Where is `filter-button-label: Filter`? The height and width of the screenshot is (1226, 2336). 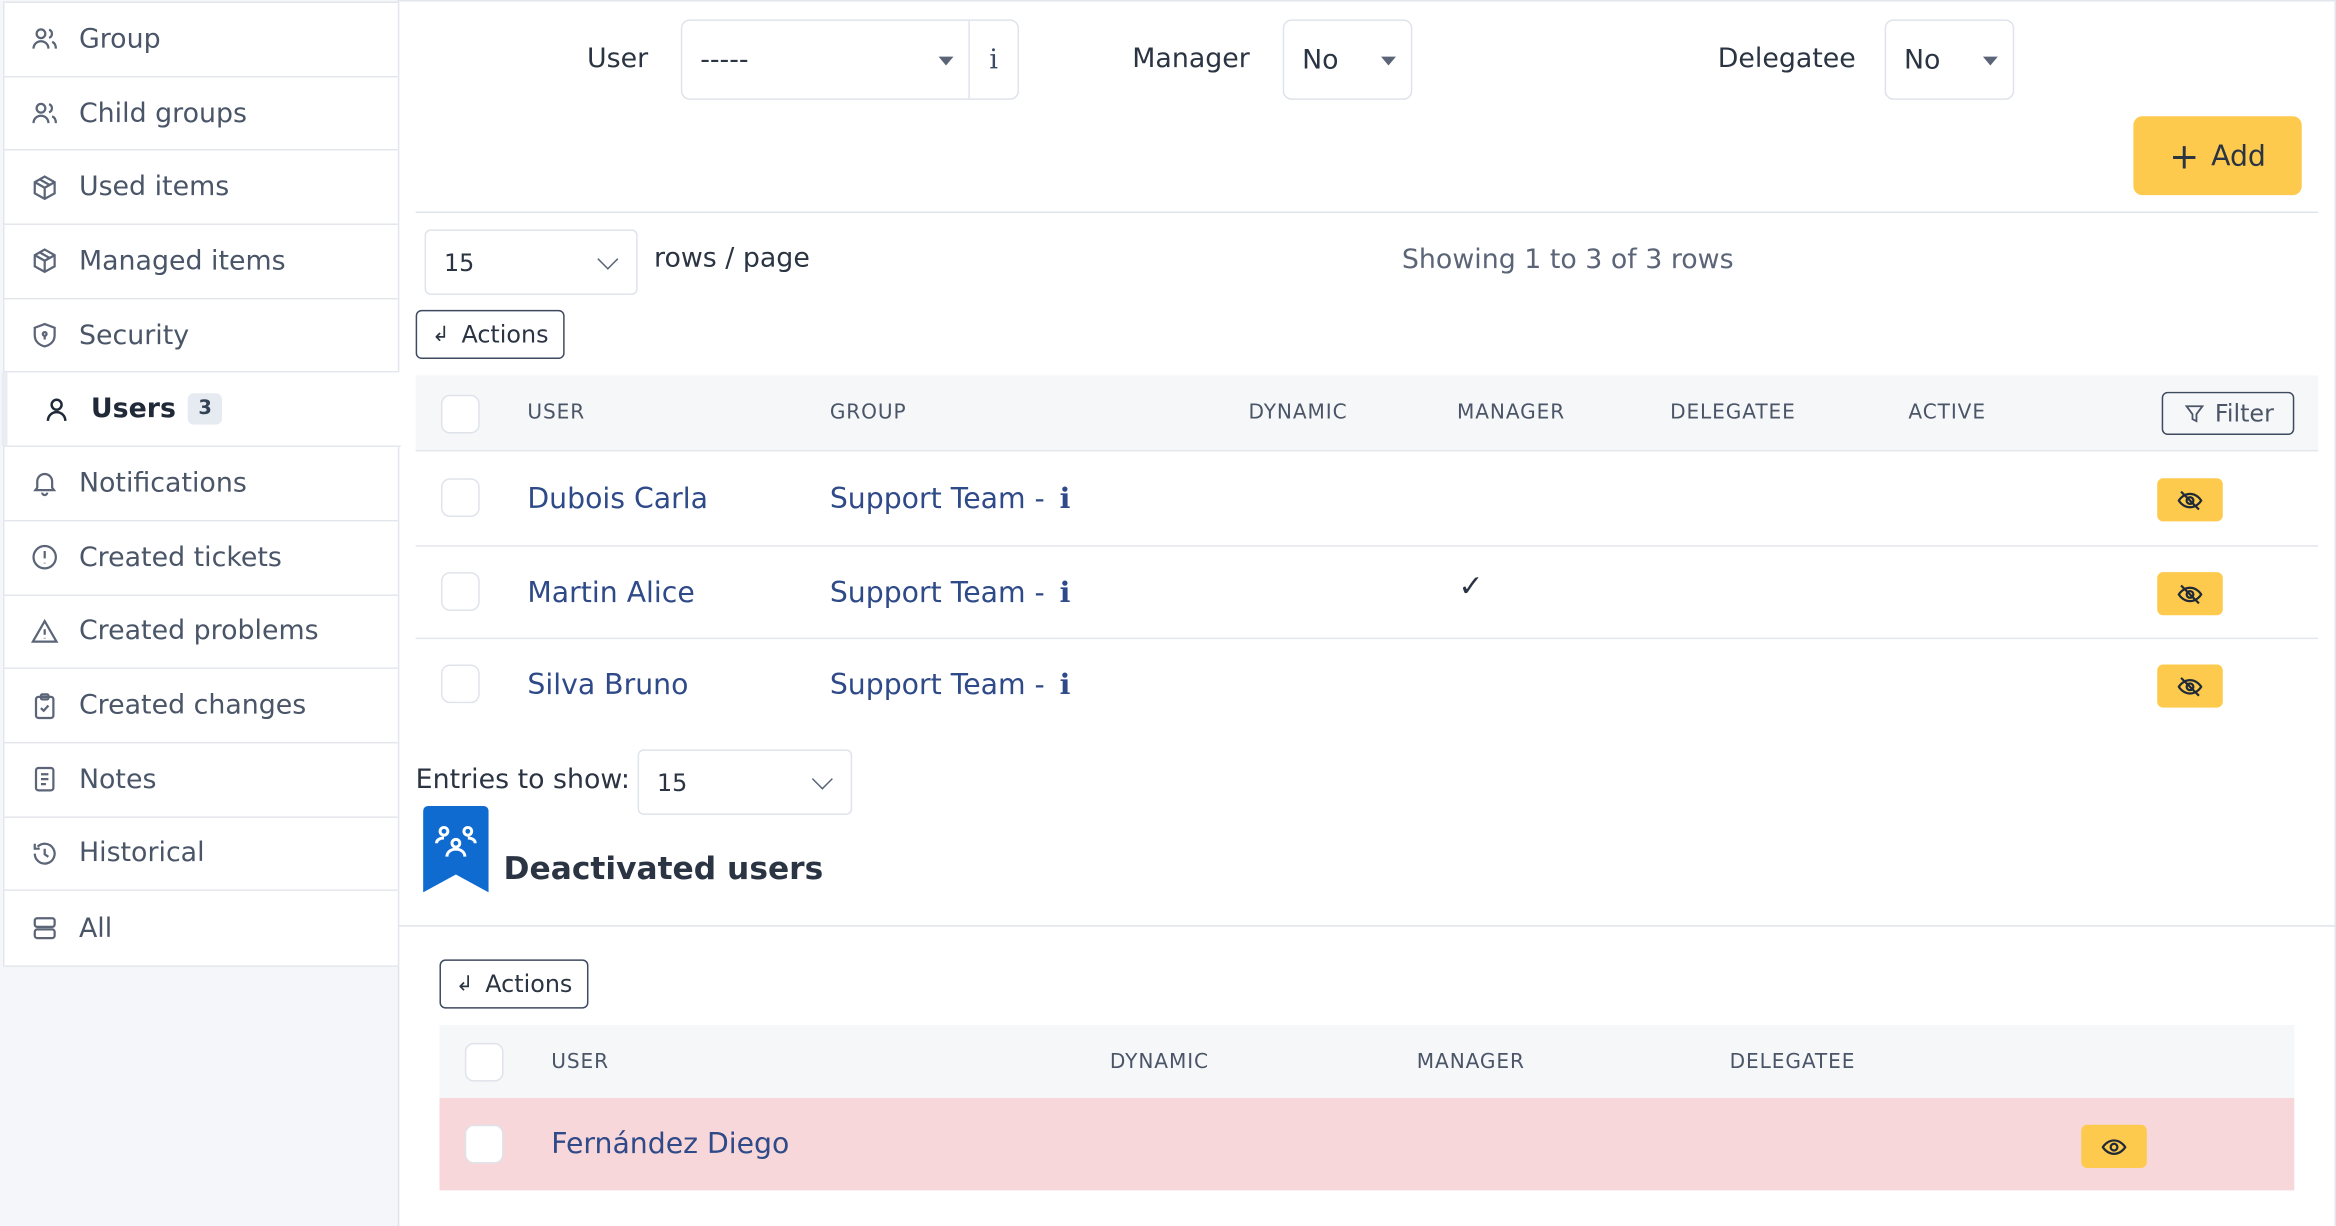
filter-button-label: Filter is located at coordinates (2244, 413).